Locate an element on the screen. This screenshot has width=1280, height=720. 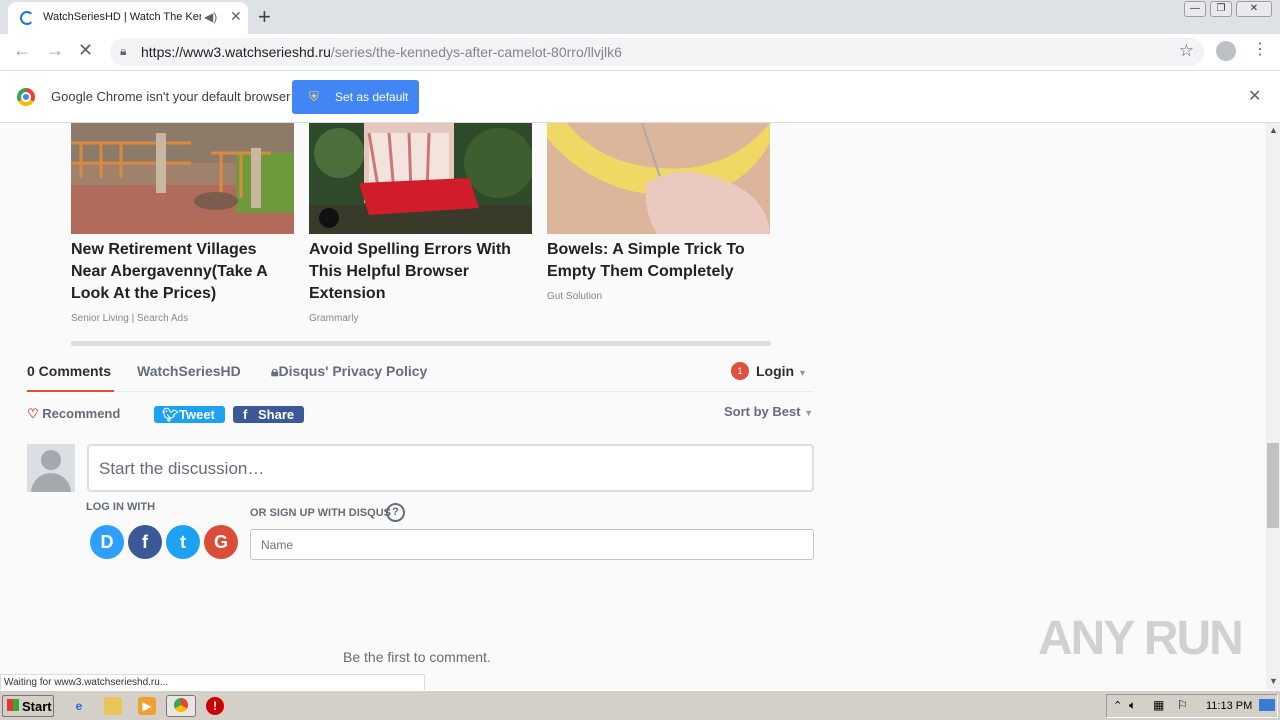
ad-image-reading is located at coordinates (420, 178).